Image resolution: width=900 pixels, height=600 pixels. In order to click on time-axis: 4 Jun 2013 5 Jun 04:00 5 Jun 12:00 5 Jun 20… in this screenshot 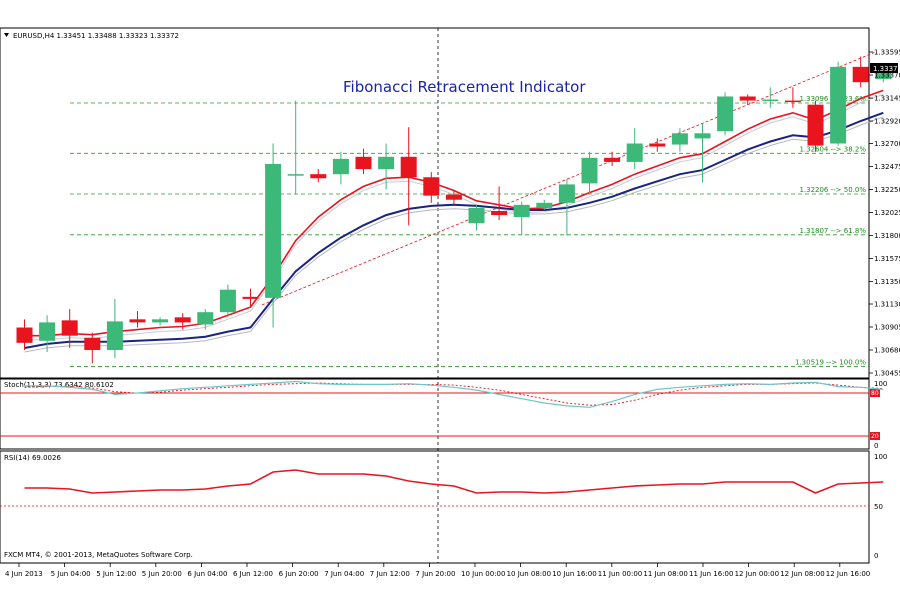, I will do `click(437, 570)`.